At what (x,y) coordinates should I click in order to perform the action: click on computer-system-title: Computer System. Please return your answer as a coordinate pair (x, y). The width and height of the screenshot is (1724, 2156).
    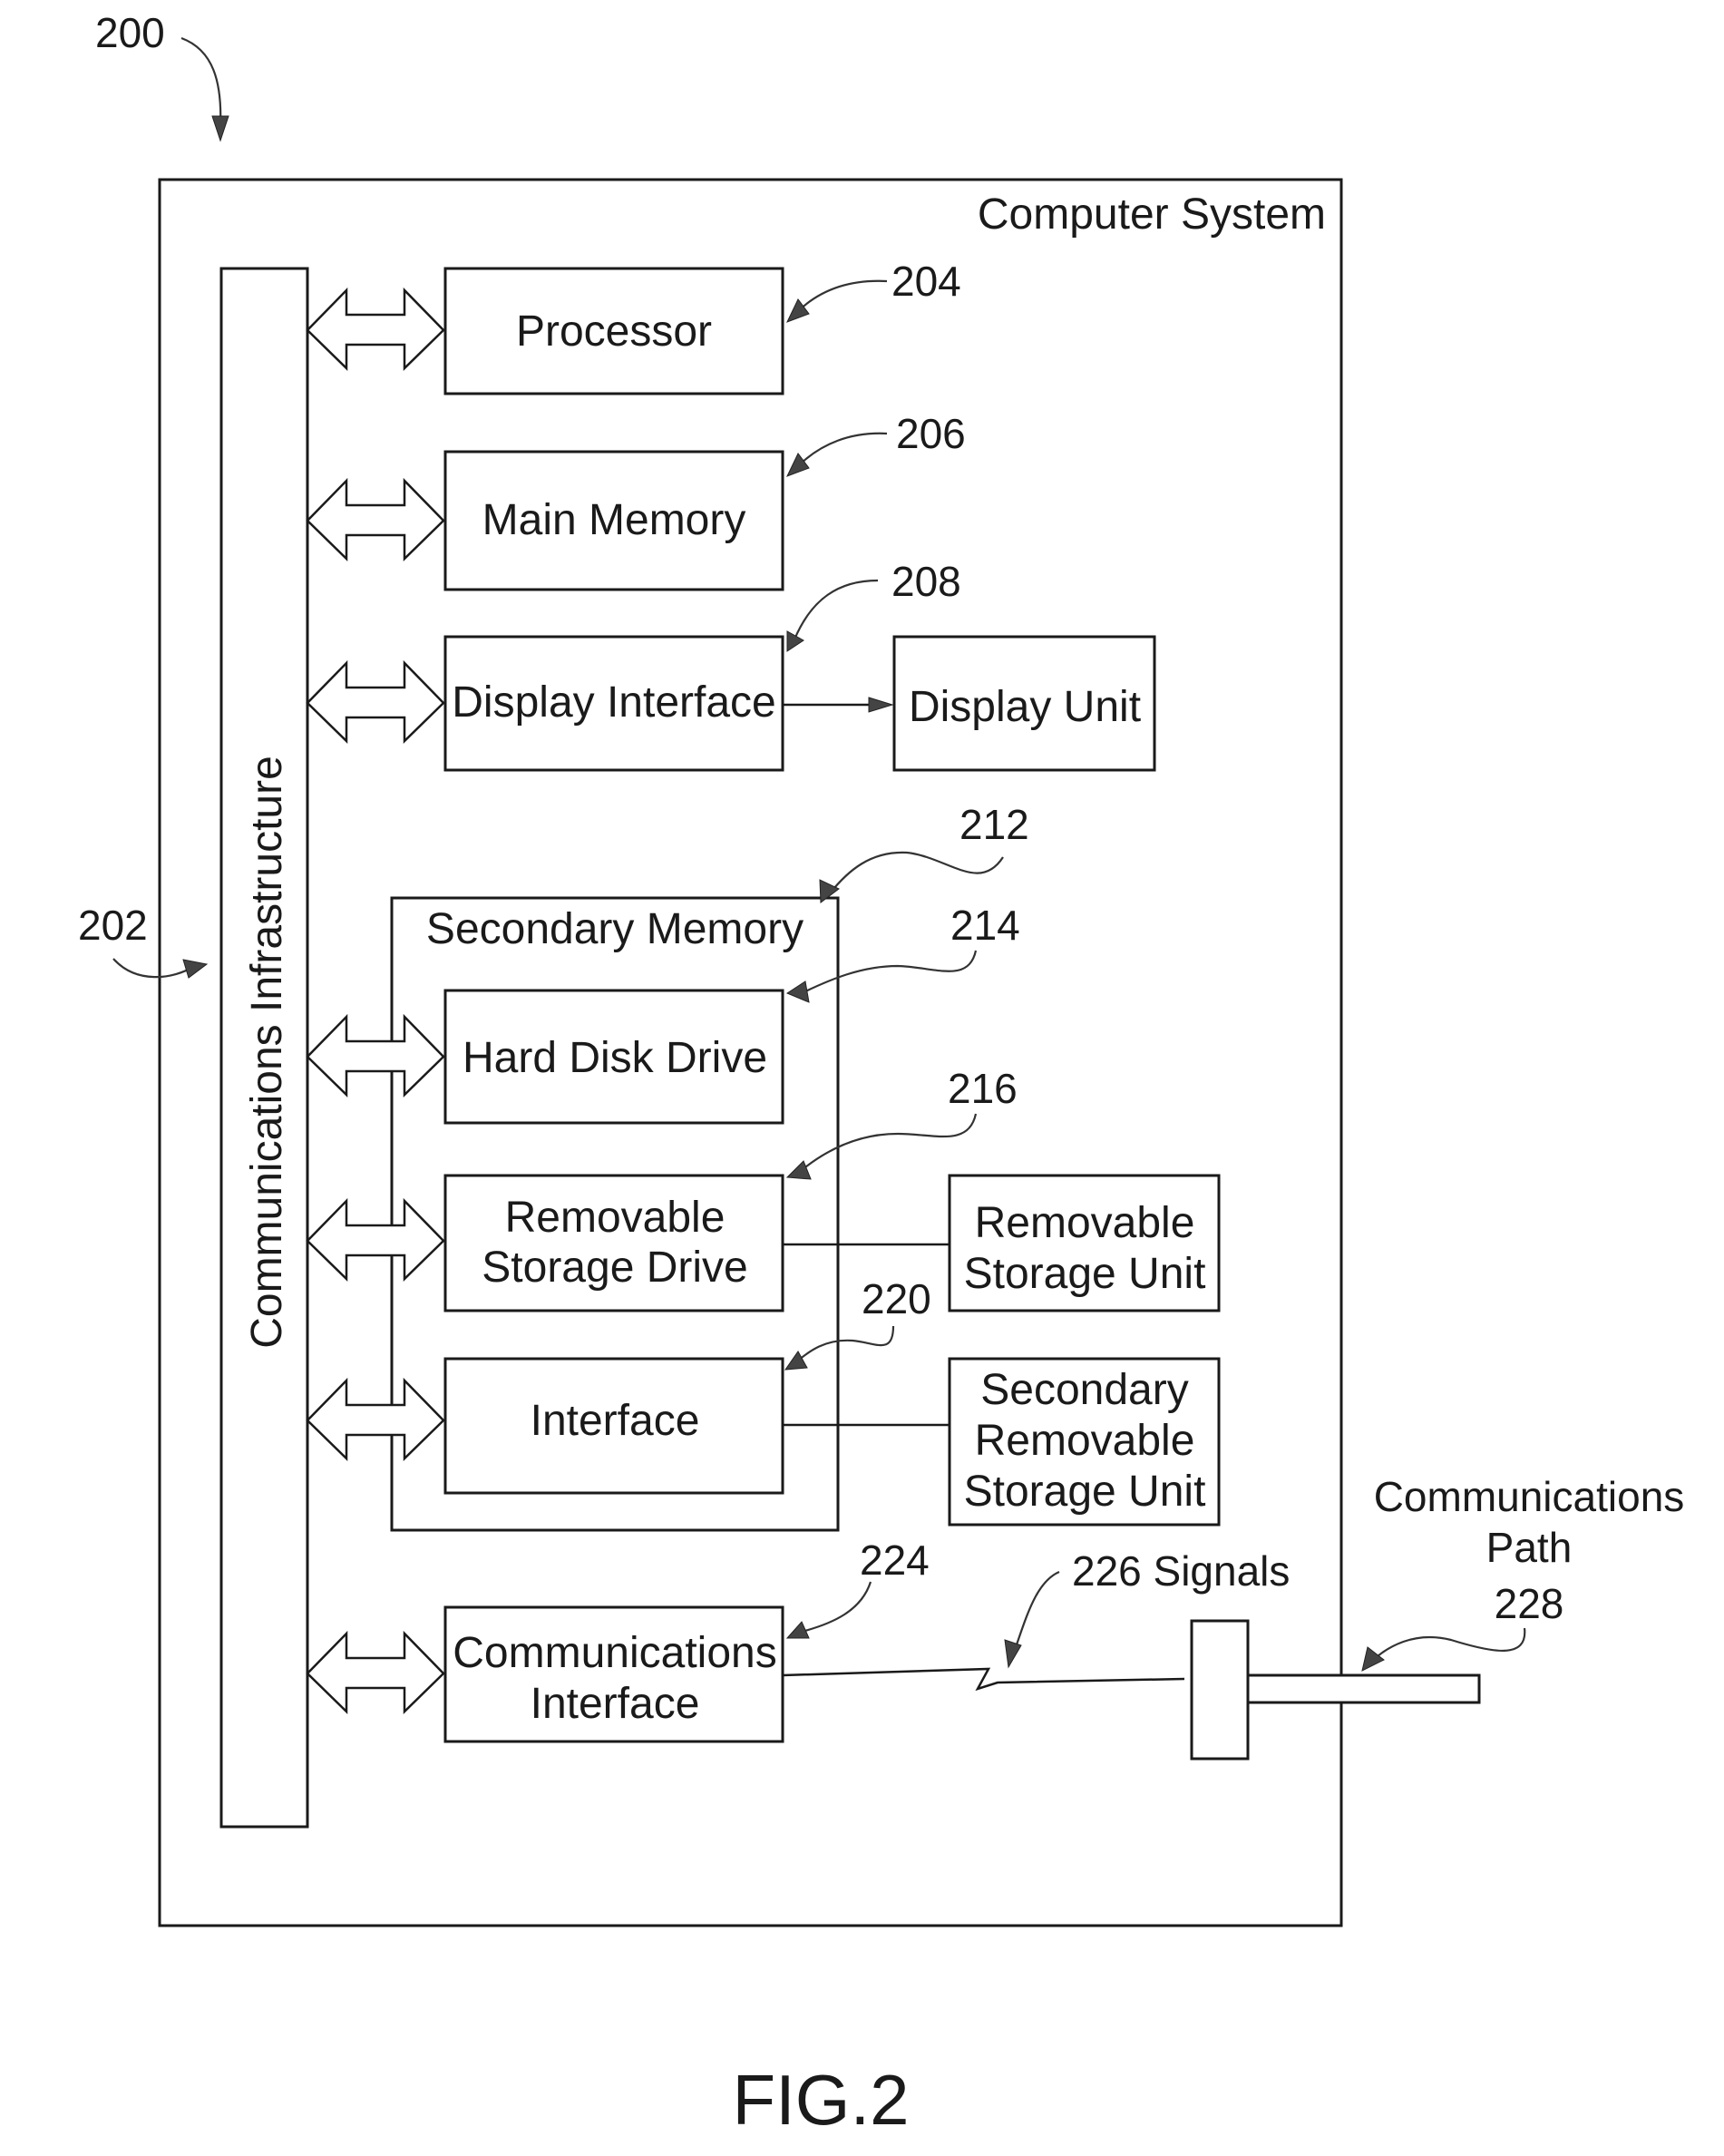
    Looking at the image, I should click on (1152, 214).